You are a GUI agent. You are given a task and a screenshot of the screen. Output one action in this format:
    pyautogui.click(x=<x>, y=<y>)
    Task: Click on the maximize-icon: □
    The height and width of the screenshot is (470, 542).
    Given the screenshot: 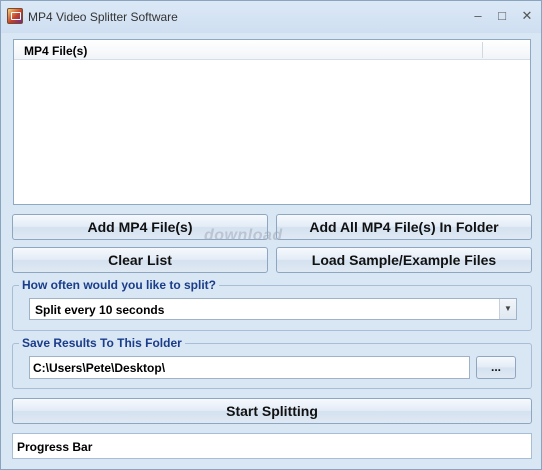 What is the action you would take?
    pyautogui.click(x=502, y=16)
    